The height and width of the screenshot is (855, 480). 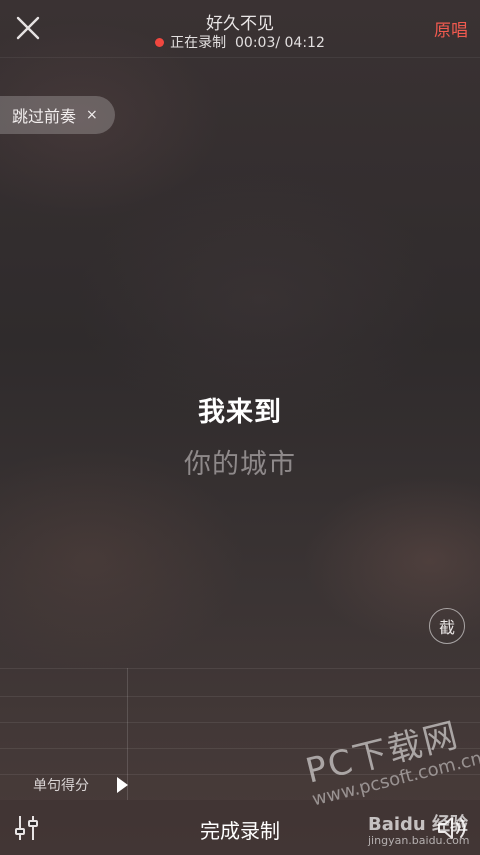 I want to click on recording-status: 正在录制 00:03/ 04:12, so click(x=240, y=42).